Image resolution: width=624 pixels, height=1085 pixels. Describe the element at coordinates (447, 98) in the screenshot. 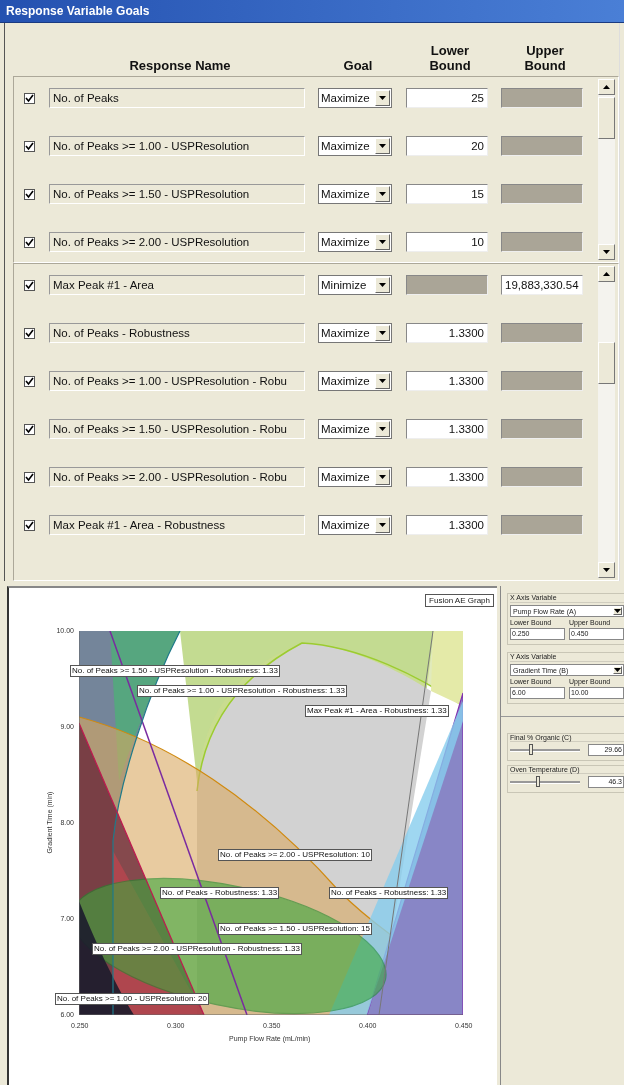

I see `bound-input: 25` at that location.